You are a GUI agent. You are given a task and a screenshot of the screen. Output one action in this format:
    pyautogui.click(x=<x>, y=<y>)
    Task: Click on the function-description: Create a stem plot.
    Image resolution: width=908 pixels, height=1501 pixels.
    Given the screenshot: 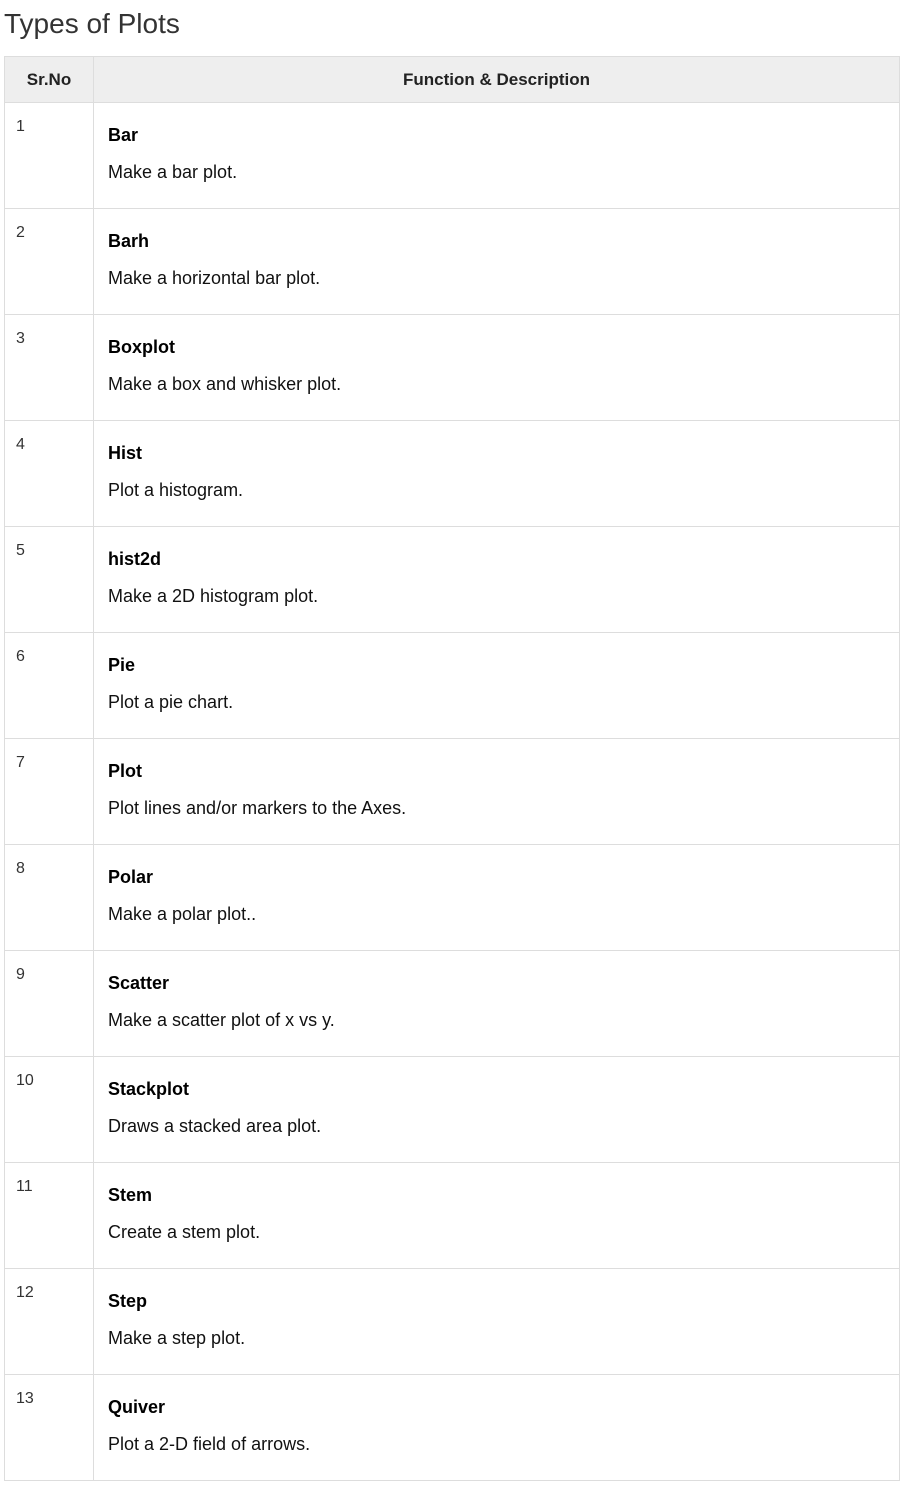 What is the action you would take?
    pyautogui.click(x=184, y=1232)
    